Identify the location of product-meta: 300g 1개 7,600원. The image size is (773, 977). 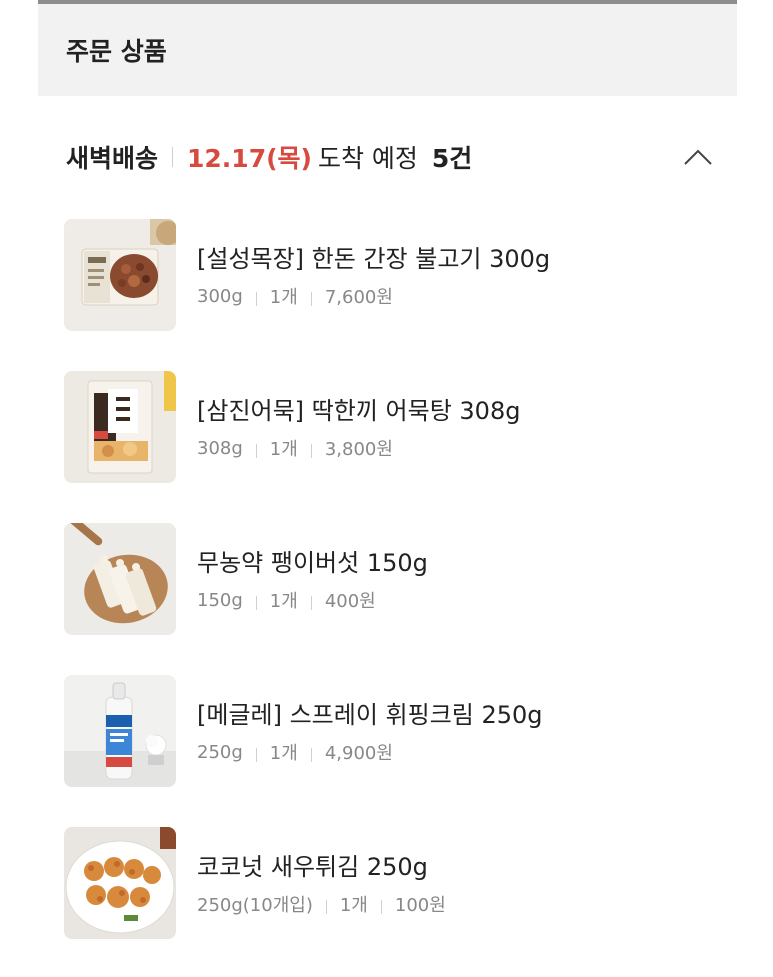
(295, 296).